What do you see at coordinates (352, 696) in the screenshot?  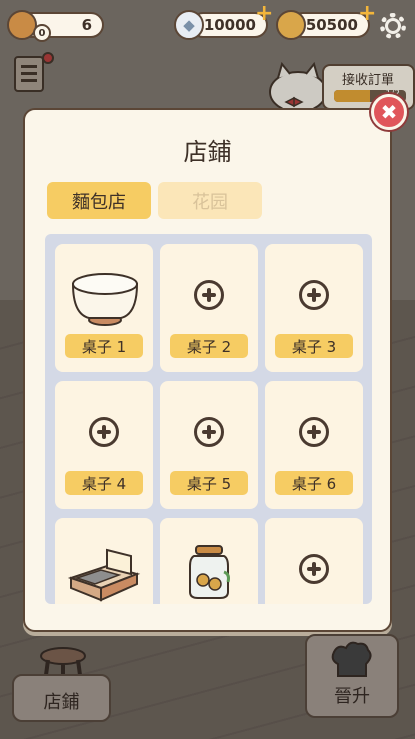 I see `upgrade-button-label: 晉升` at bounding box center [352, 696].